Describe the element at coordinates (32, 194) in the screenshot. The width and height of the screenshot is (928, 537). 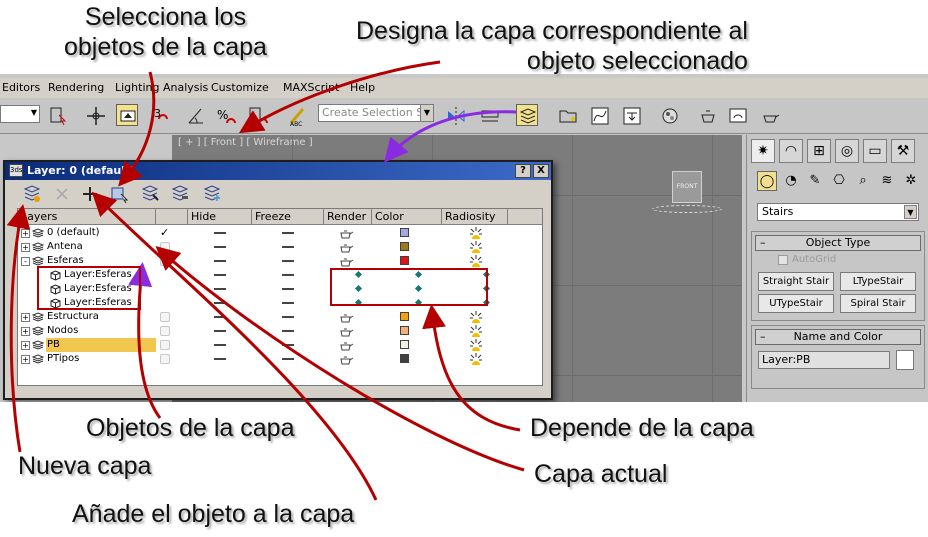
I see `new-layer-icon` at that location.